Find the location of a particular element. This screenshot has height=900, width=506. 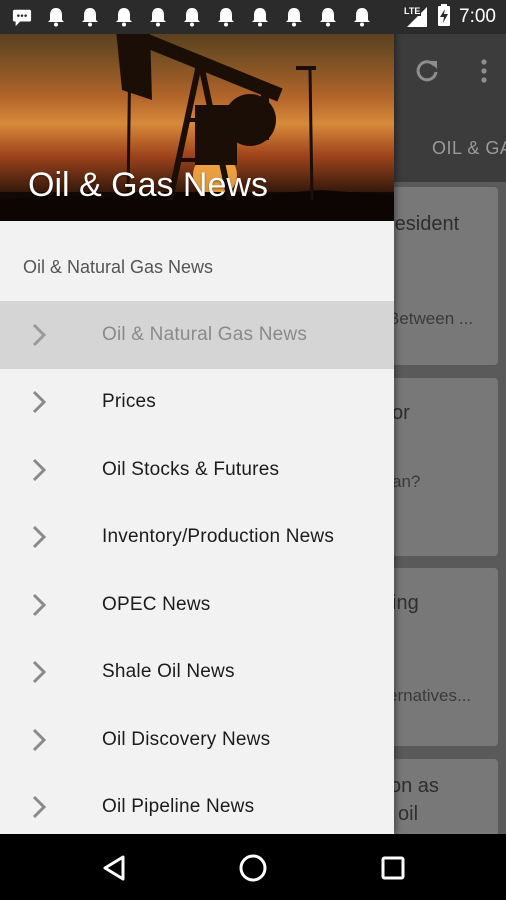

back-icon is located at coordinates (114, 868).